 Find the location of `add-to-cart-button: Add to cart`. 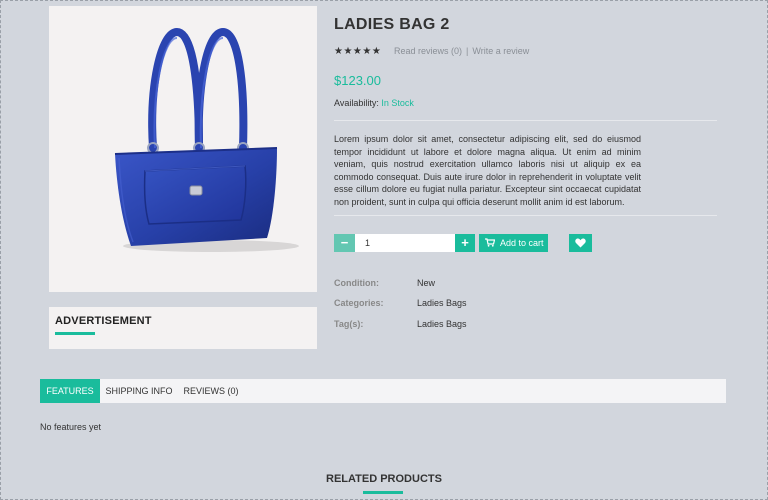

add-to-cart-button: Add to cart is located at coordinates (513, 243).